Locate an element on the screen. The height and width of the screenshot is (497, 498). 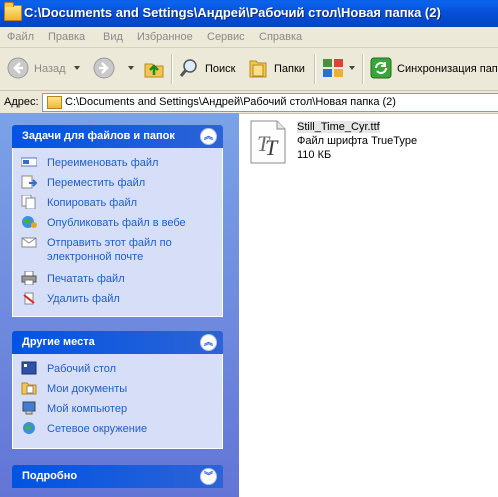
forward-arrow-icon is located at coordinates (104, 68).